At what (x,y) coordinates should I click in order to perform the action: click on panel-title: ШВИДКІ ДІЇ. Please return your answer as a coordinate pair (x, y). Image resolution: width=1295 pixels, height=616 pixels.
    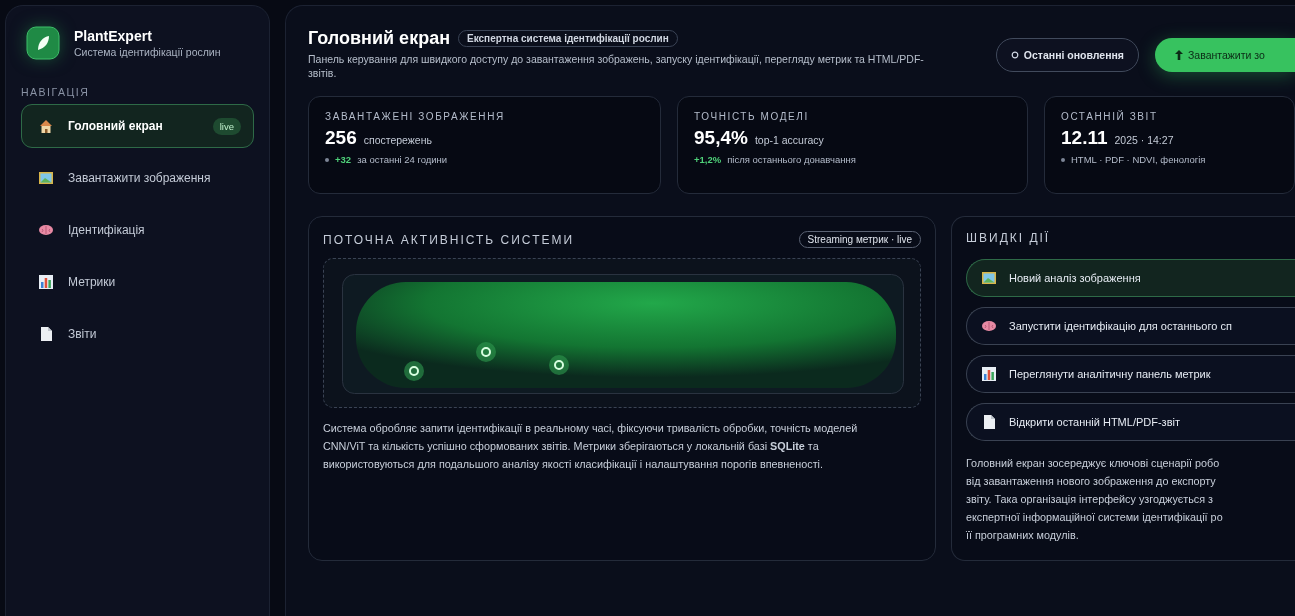
    Looking at the image, I should click on (1009, 238).